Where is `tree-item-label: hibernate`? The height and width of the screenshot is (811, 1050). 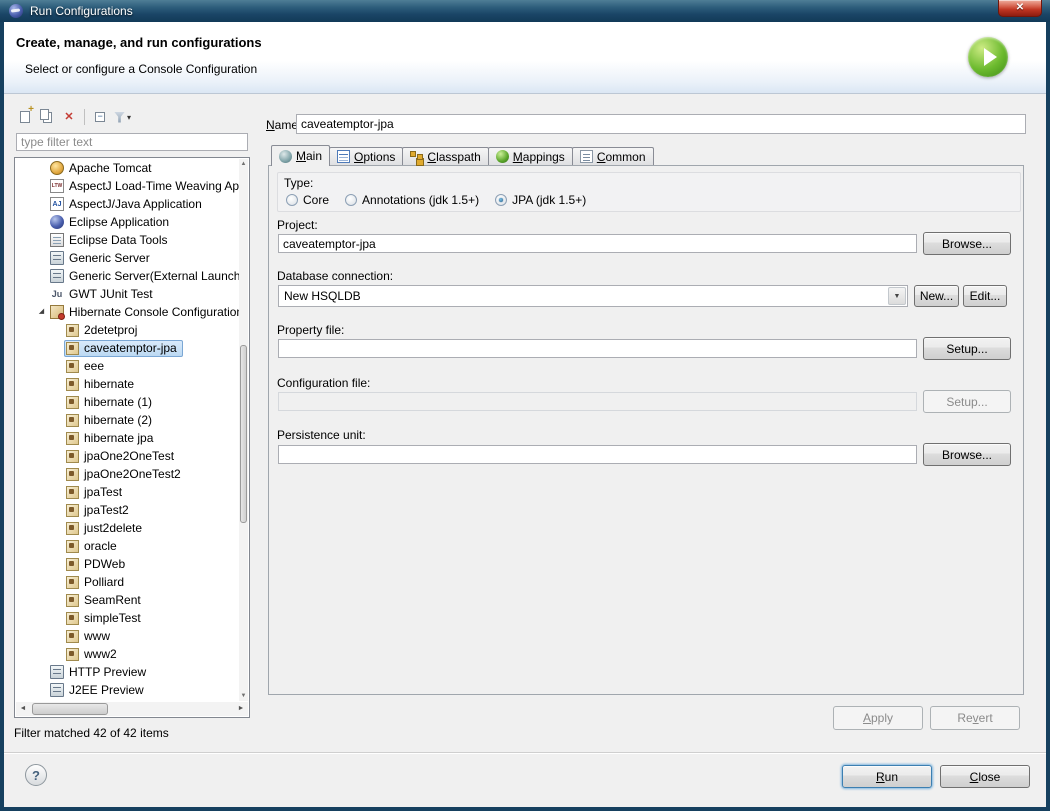 tree-item-label: hibernate is located at coordinates (109, 384).